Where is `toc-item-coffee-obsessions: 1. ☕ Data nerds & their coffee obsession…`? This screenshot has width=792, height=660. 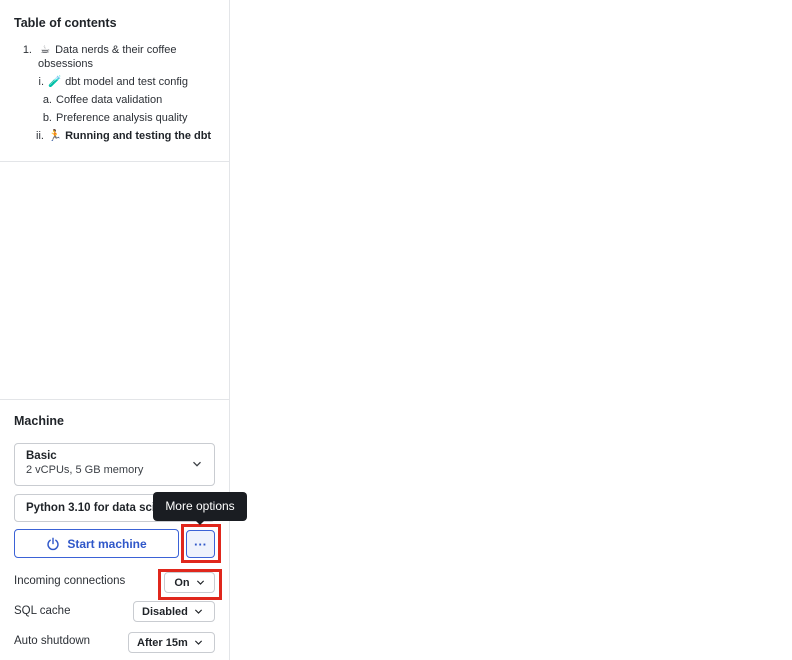 toc-item-coffee-obsessions: 1. ☕ Data nerds & their coffee obsession… is located at coordinates (114, 57).